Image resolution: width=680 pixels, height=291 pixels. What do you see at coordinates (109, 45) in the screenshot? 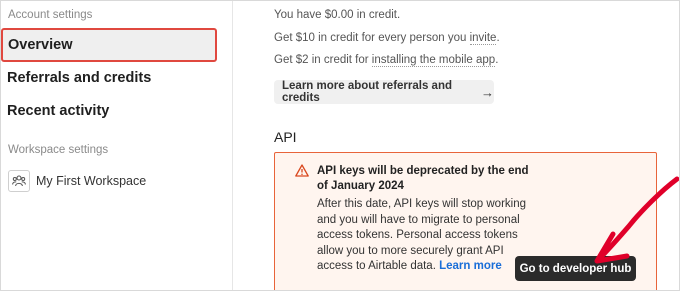
I see `sidebar-item-overview: Overview` at bounding box center [109, 45].